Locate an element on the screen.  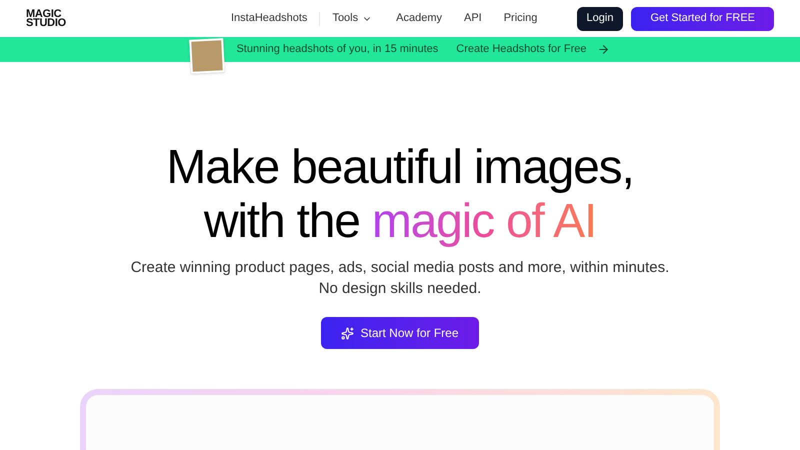
get-started-button: Get Started for FREE is located at coordinates (702, 18).